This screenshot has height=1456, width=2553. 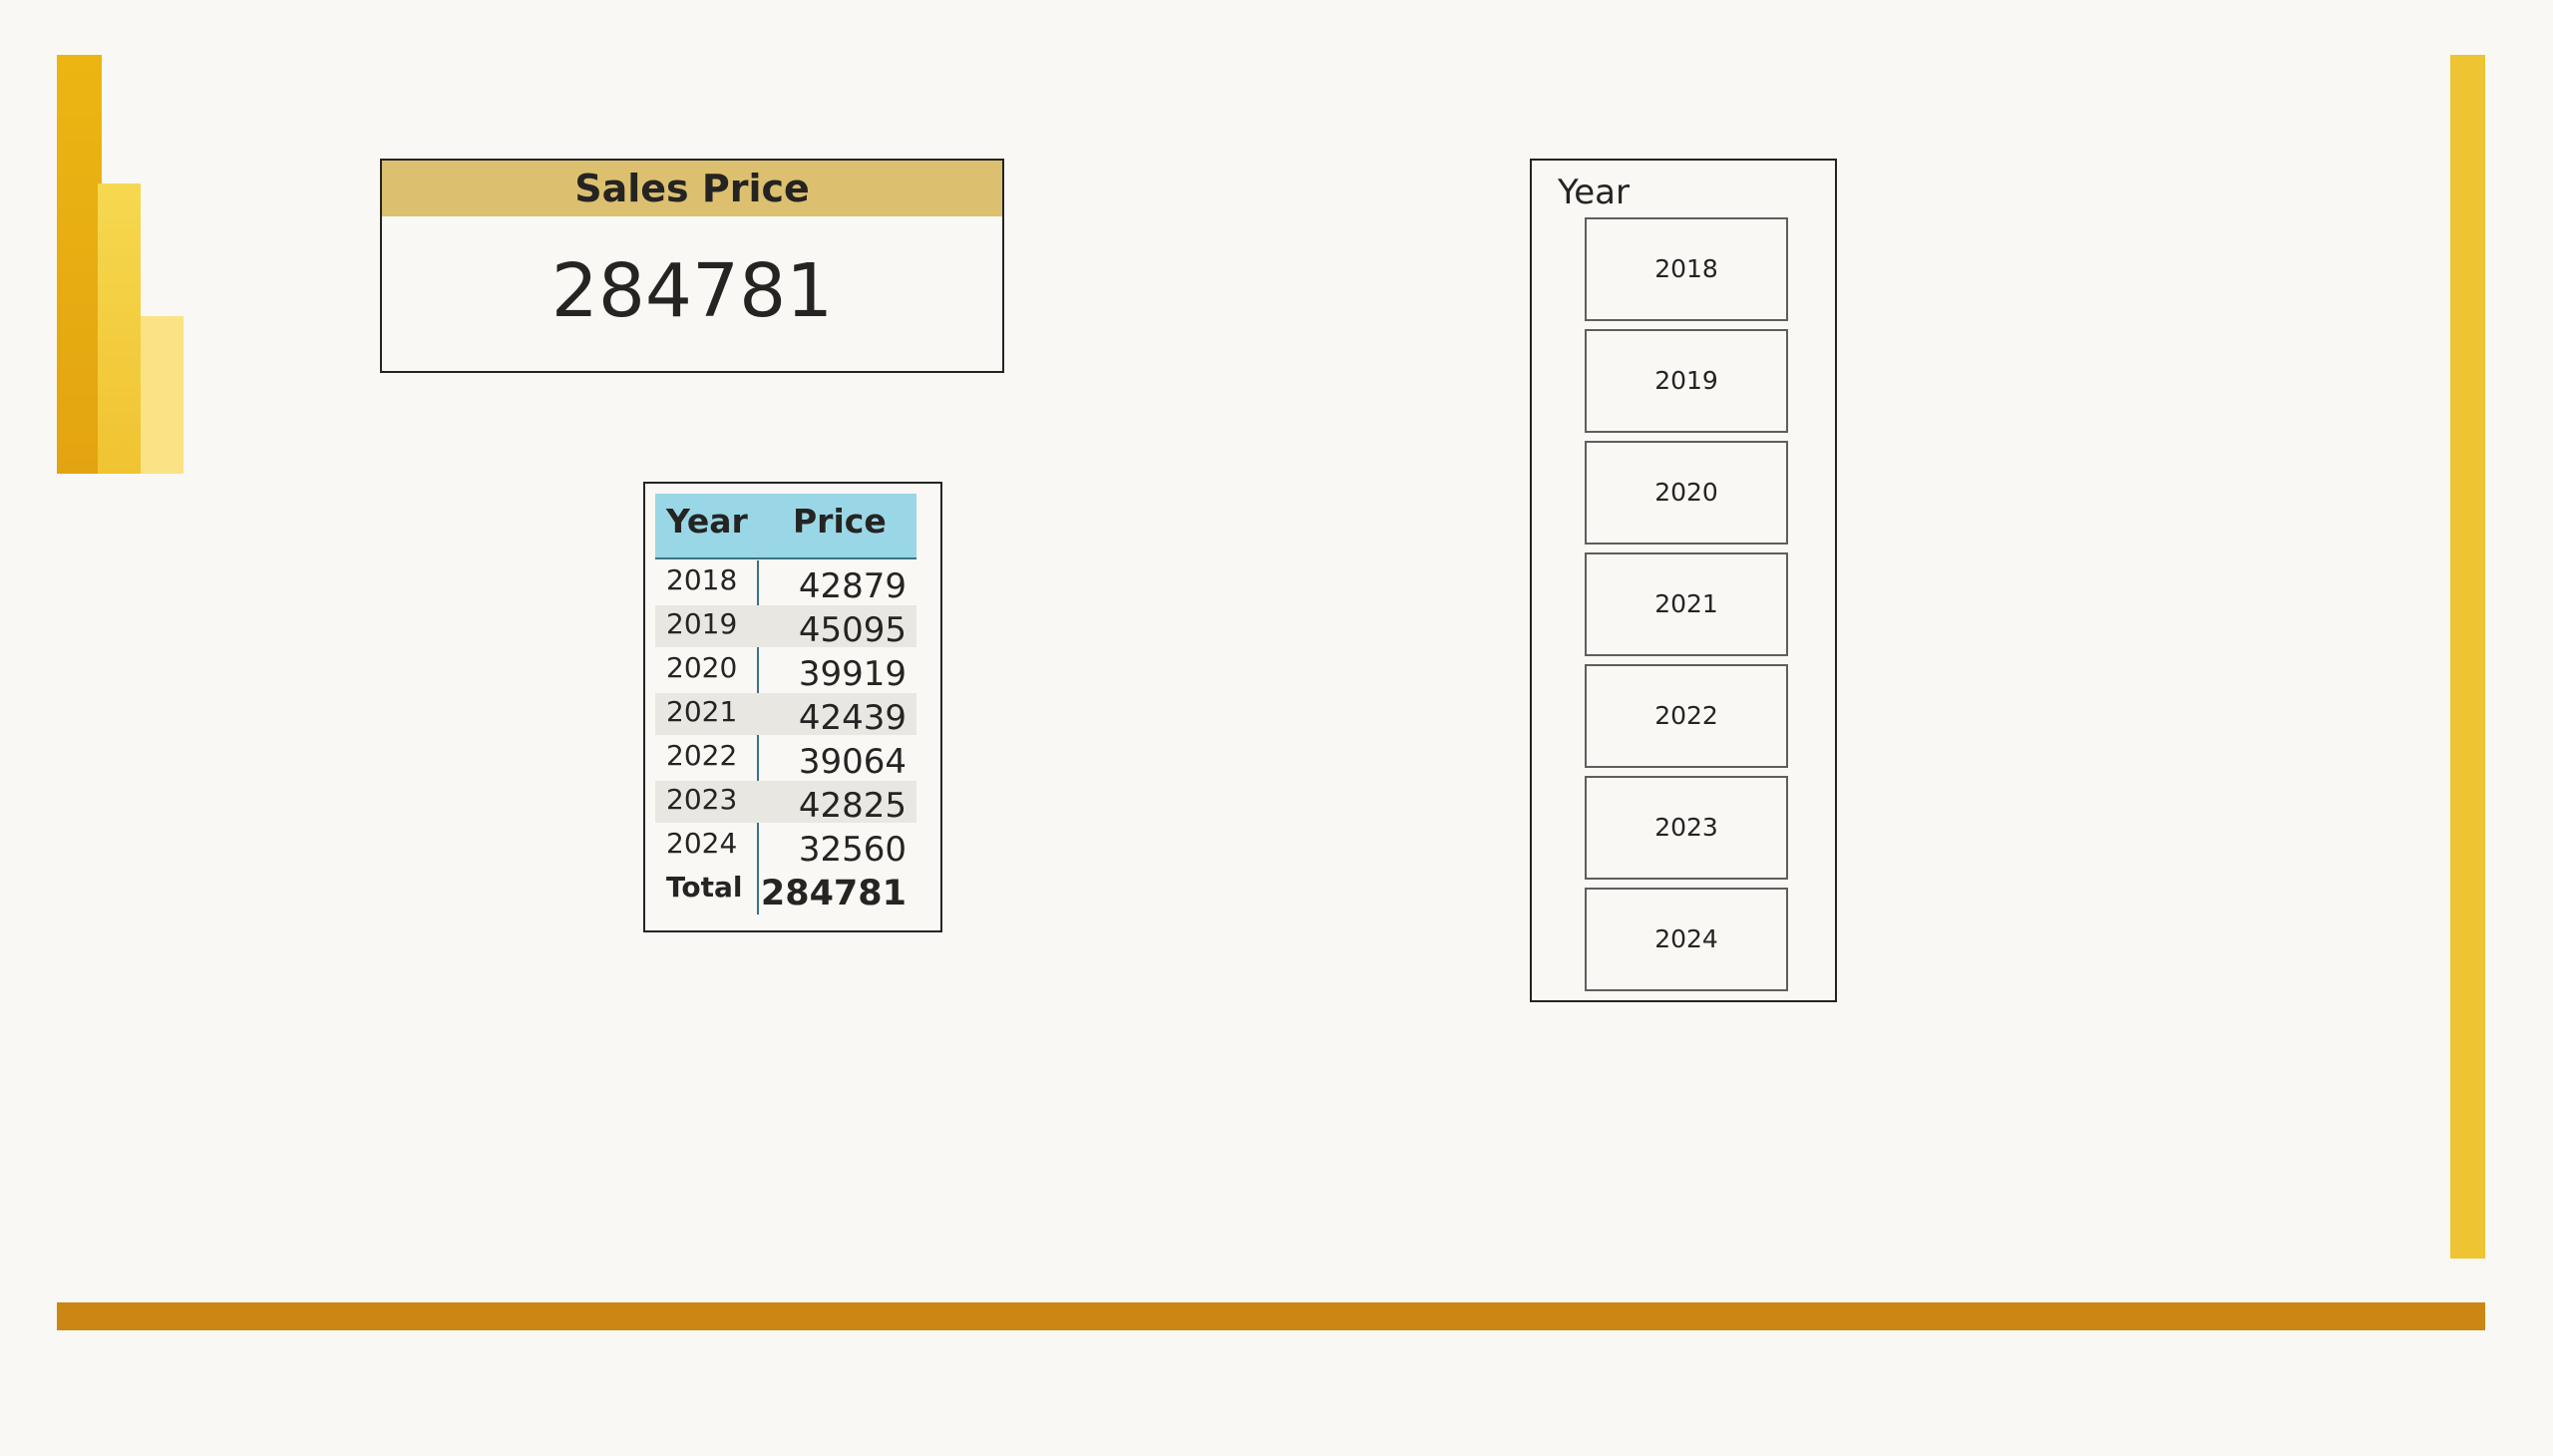 I want to click on cell-price: 42439, so click(x=853, y=718).